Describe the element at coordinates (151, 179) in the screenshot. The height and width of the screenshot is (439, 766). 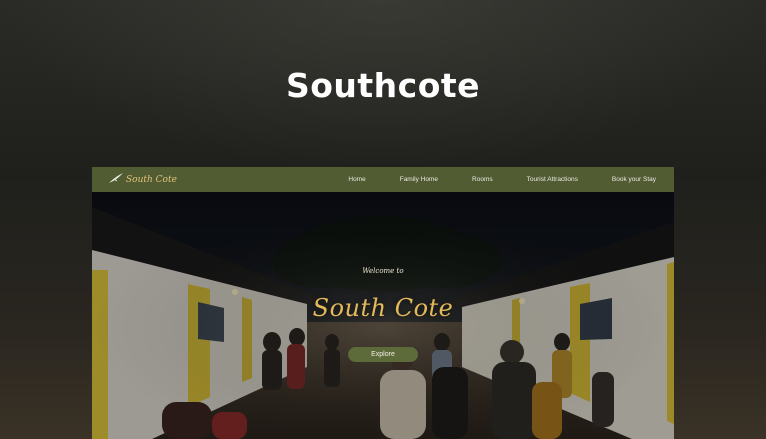
I see `logo-text: South Cote` at that location.